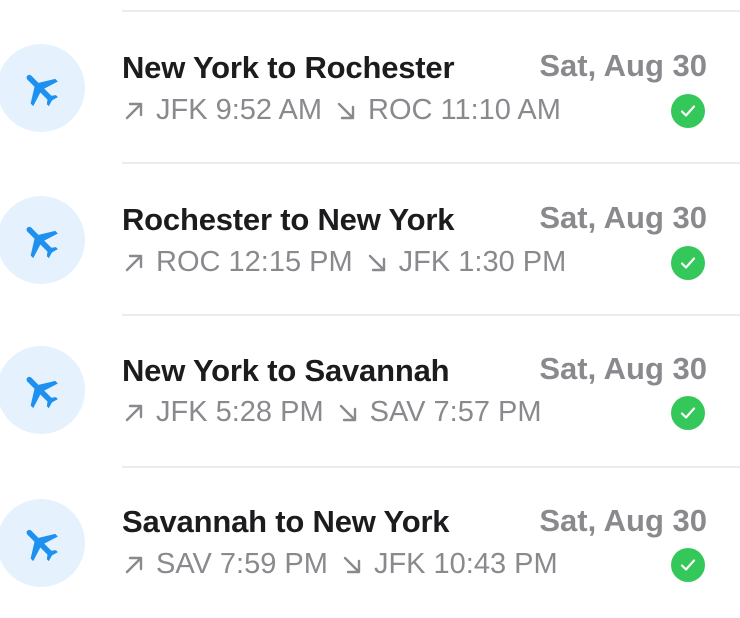  I want to click on departure-text: SAV 7:59 PM, so click(242, 564).